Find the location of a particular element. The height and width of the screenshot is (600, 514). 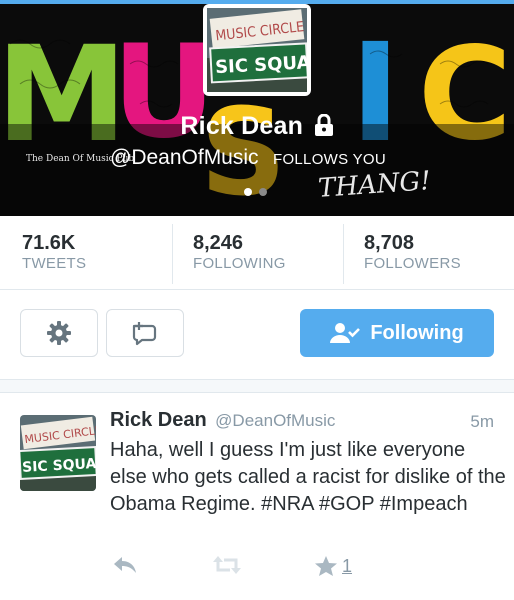

retweet-icon is located at coordinates (227, 565).